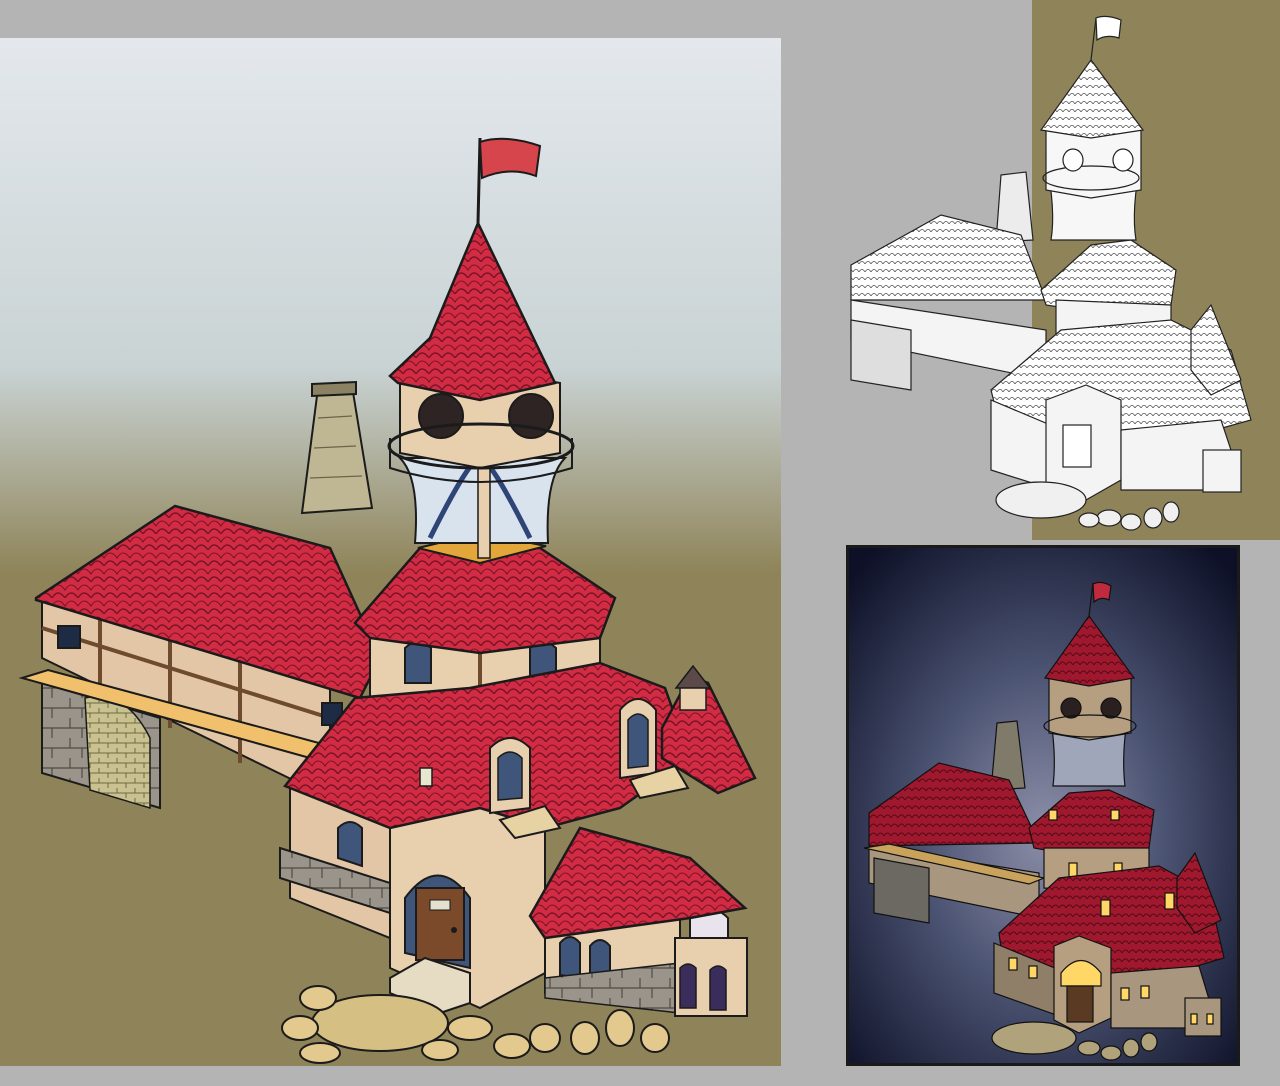 The image size is (1280, 1086). What do you see at coordinates (1093, 39) in the screenshot?
I see `flagpole` at bounding box center [1093, 39].